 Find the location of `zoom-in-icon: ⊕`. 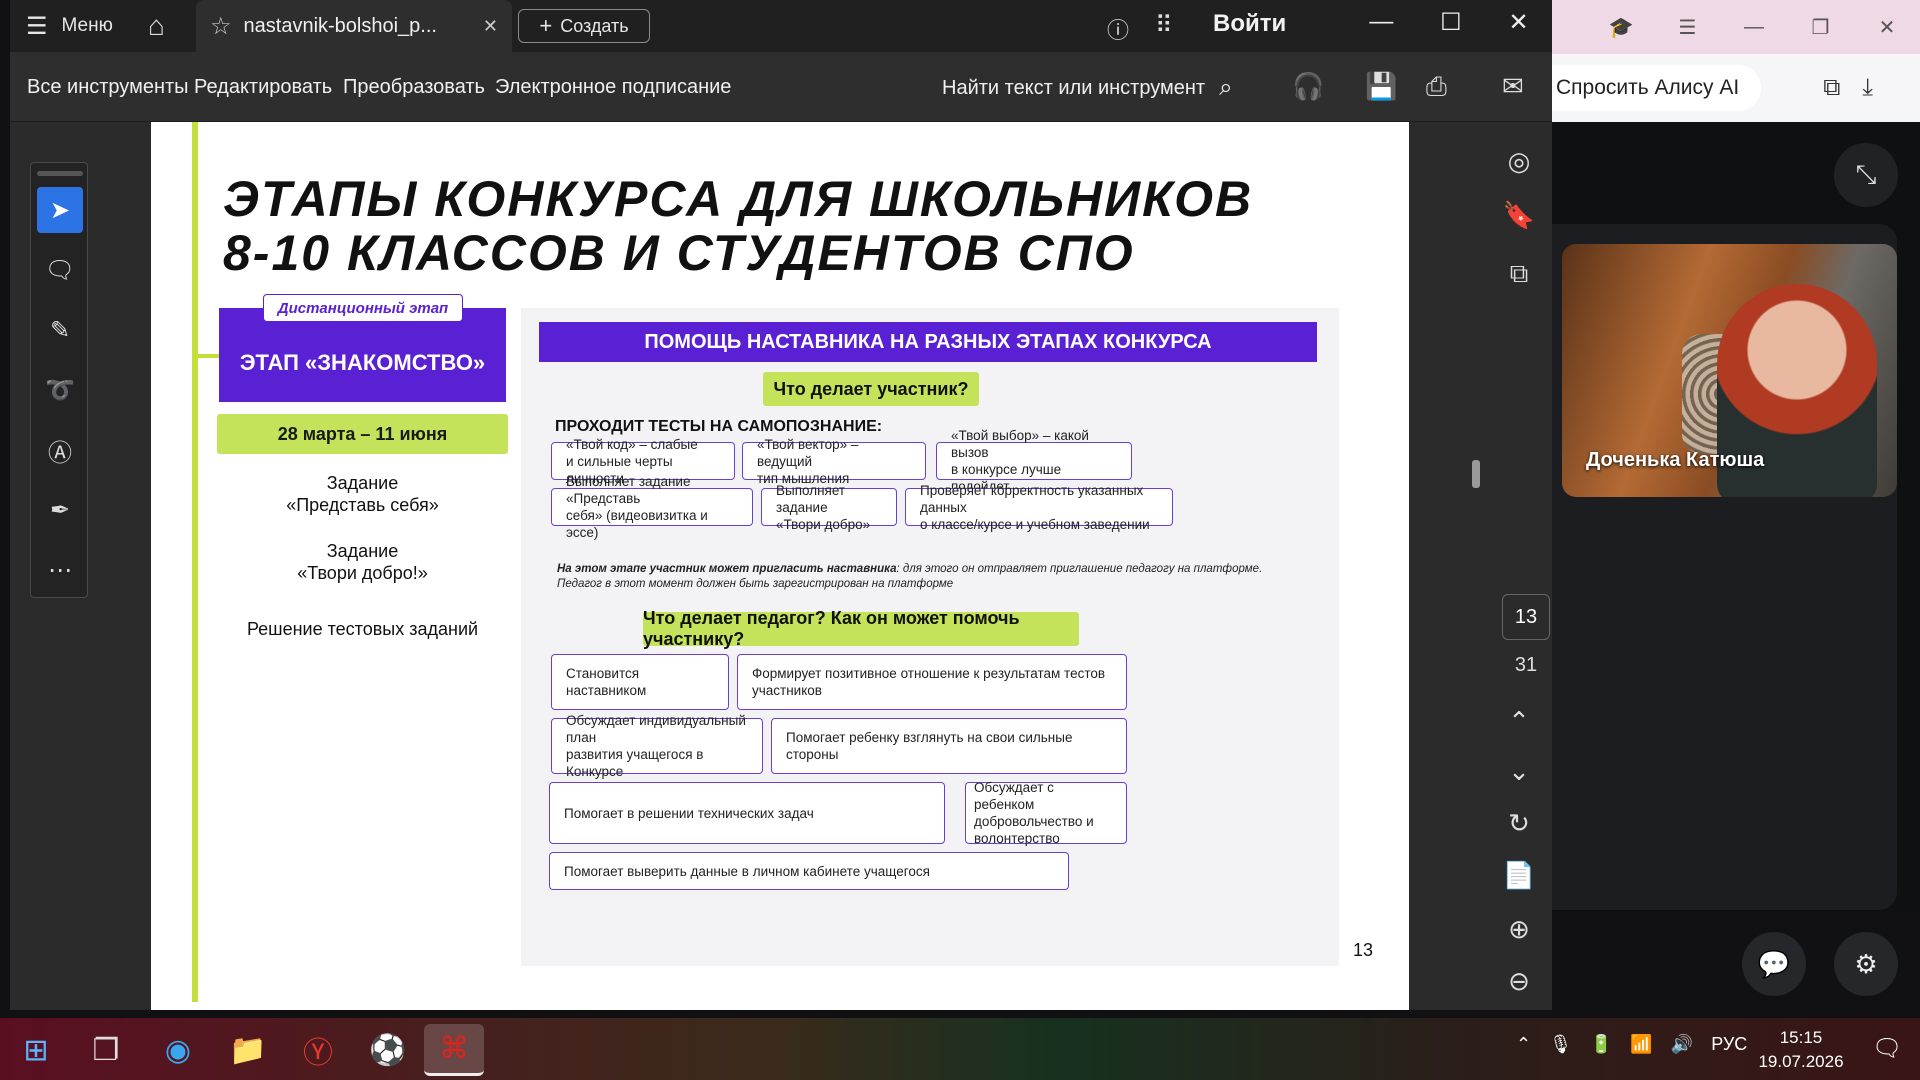

zoom-in-icon: ⊕ is located at coordinates (1519, 929).